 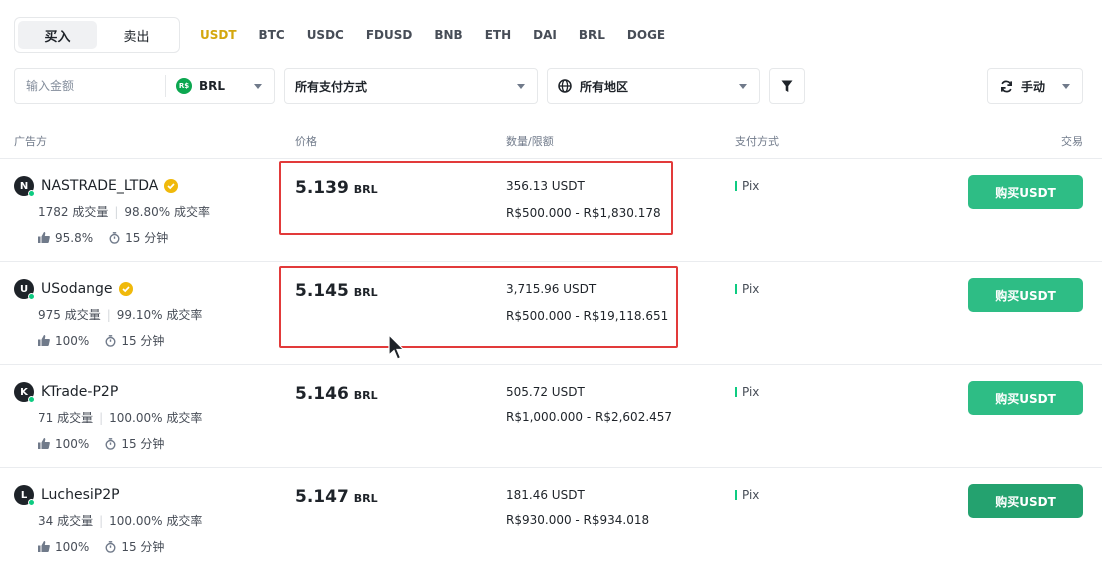 What do you see at coordinates (530, 141) in the screenshot?
I see `header-amount-limit: 数量/限额` at bounding box center [530, 141].